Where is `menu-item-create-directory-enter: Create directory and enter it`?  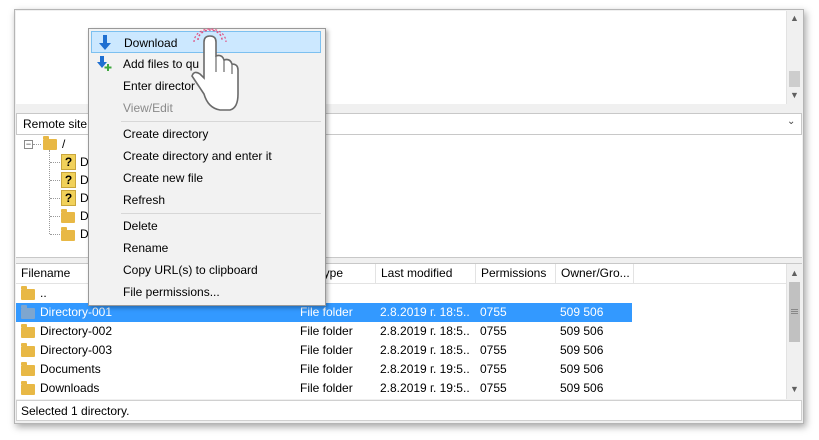
menu-item-create-directory-enter: Create directory and enter it is located at coordinates (207, 156).